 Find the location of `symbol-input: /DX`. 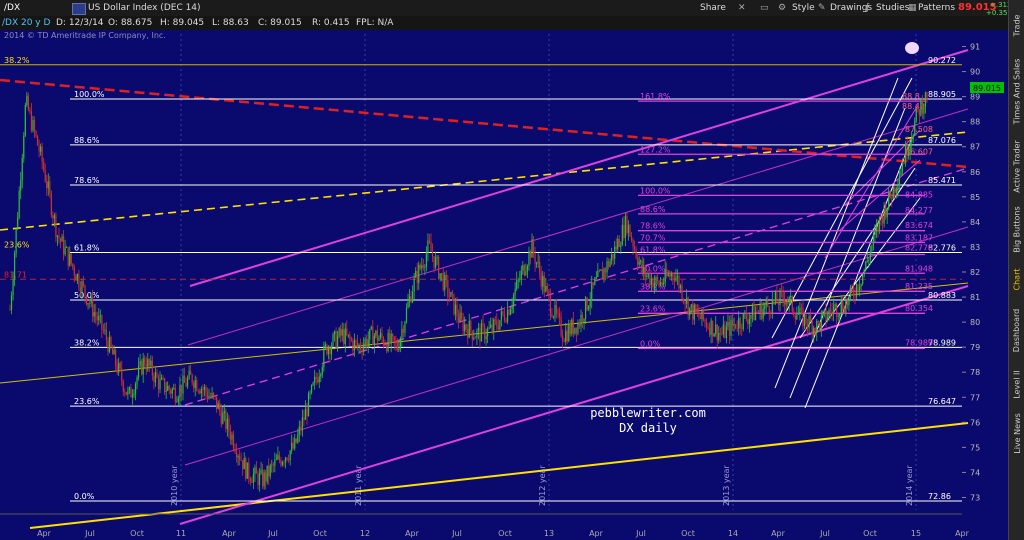

symbol-input: /DX is located at coordinates (12, 8).